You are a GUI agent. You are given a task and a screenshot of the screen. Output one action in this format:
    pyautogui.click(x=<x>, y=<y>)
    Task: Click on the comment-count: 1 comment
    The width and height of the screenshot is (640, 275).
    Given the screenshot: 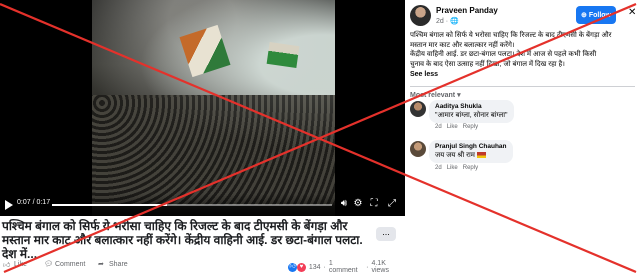 What is the action you would take?
    pyautogui.click(x=346, y=267)
    